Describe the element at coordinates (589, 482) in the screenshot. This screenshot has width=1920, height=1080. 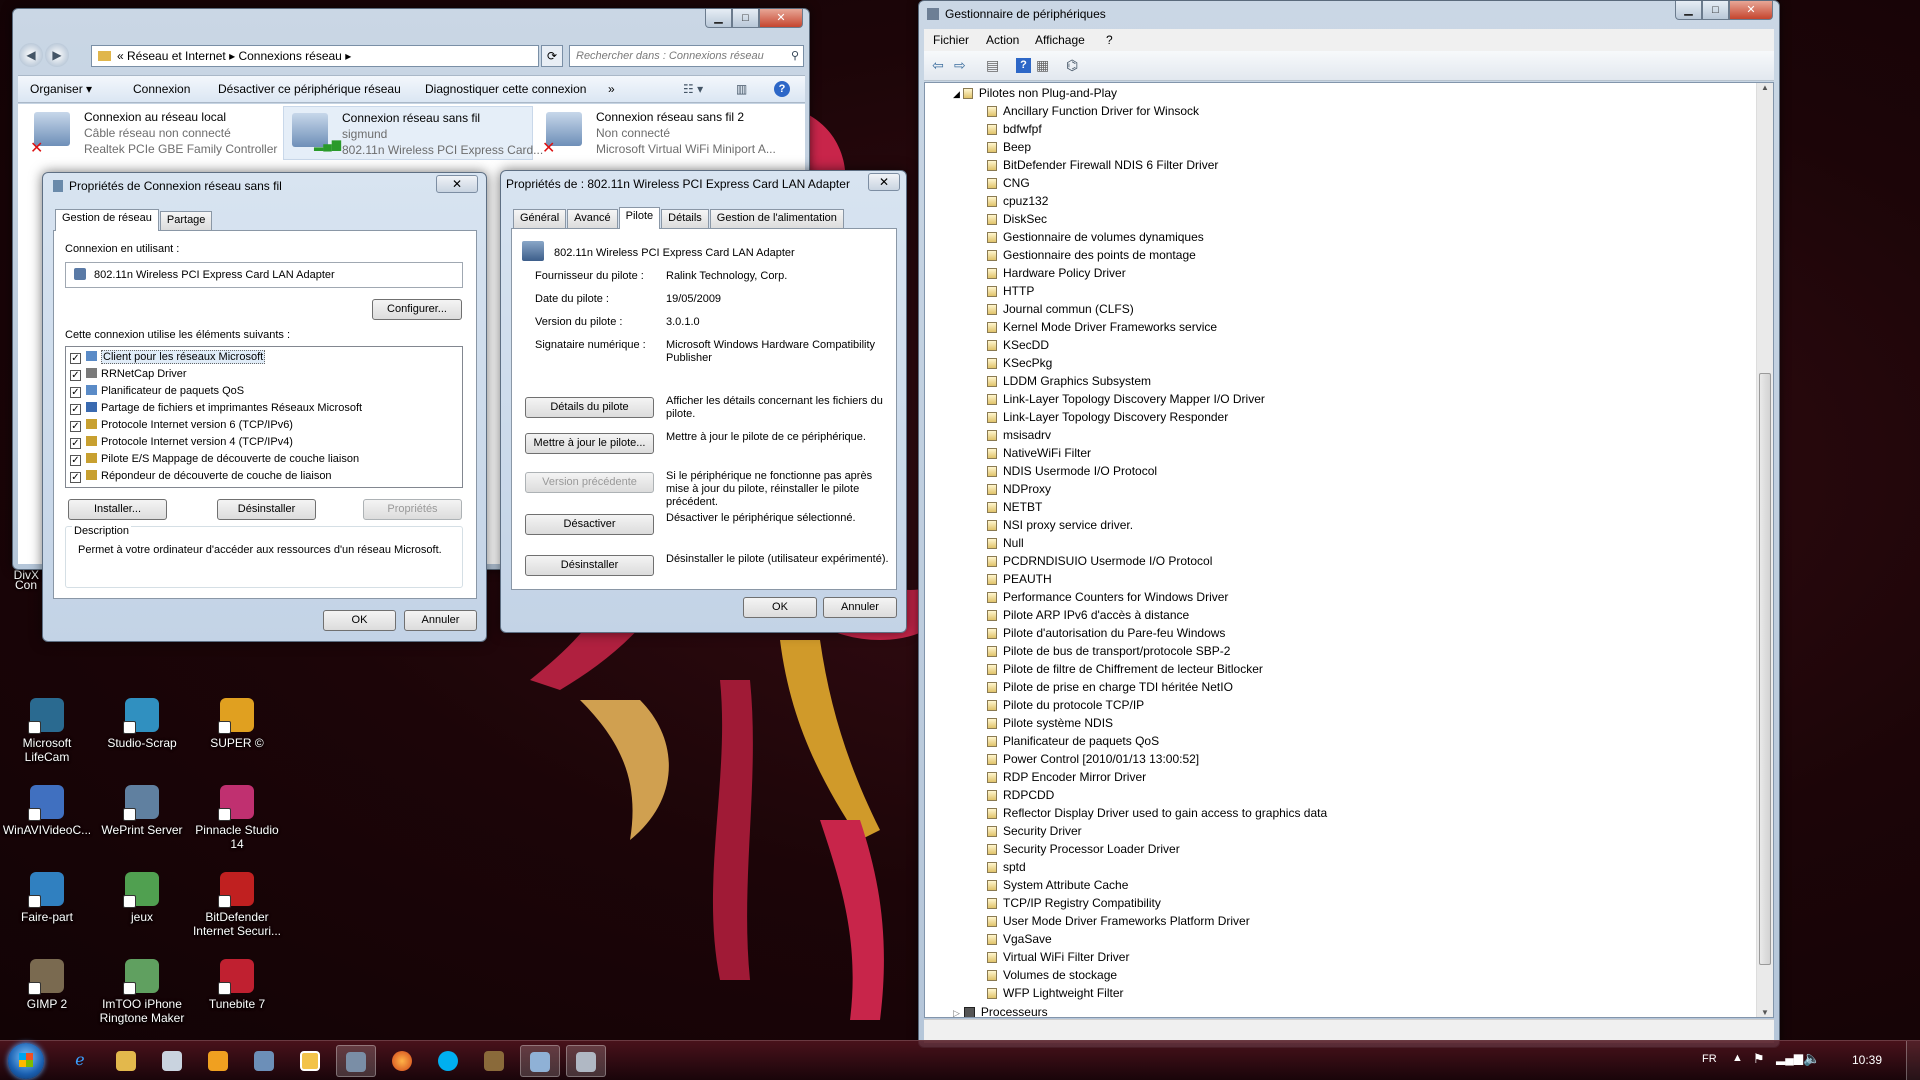
I see `driver-action-button: Version précédente` at that location.